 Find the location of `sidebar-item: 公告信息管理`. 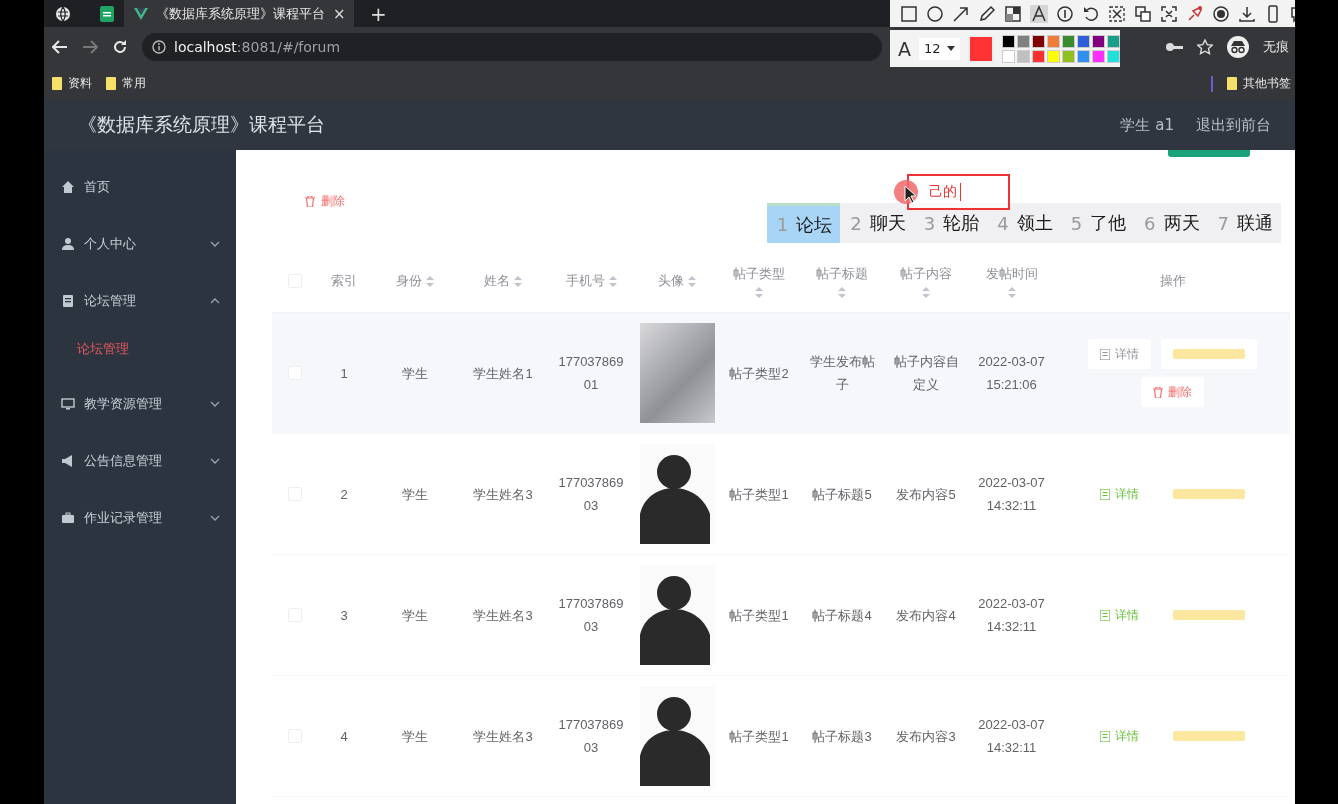

sidebar-item: 公告信息管理 is located at coordinates (140, 460).